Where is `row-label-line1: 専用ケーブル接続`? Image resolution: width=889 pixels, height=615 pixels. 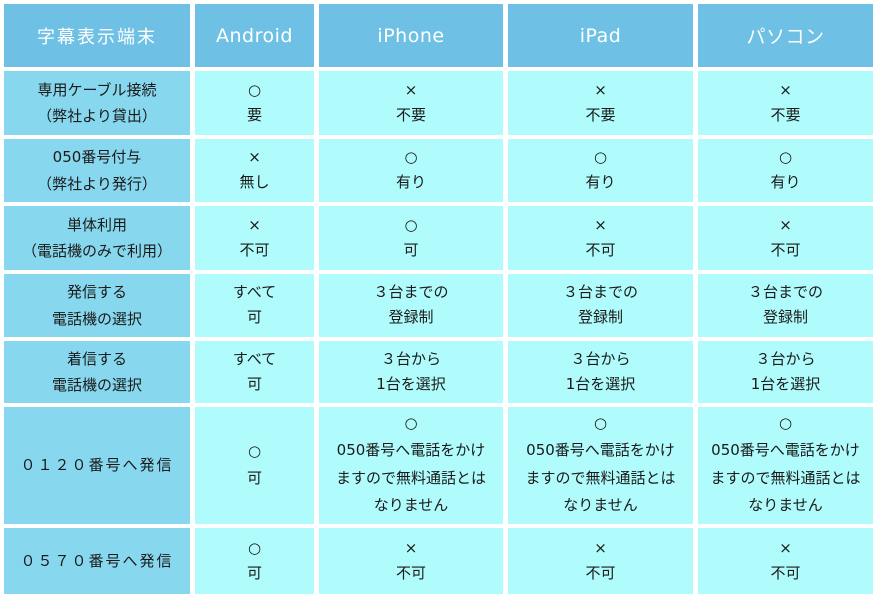 row-label-line1: 専用ケーブル接続 is located at coordinates (97, 89).